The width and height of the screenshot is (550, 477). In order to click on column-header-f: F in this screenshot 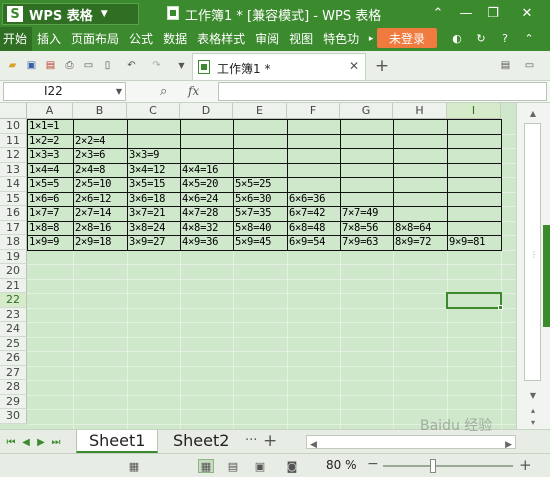, I will do `click(313, 111)`.